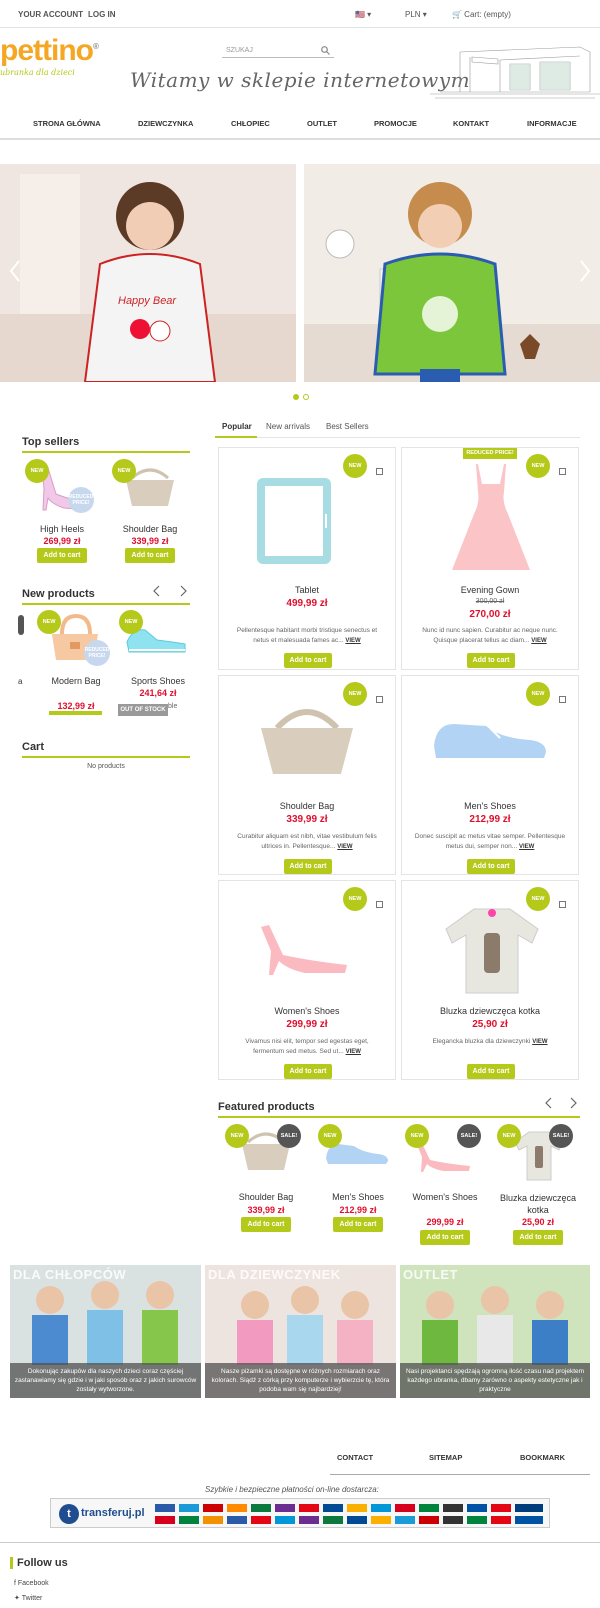 The width and height of the screenshot is (600, 1608). I want to click on product-price: 132,99 zł, so click(76, 706).